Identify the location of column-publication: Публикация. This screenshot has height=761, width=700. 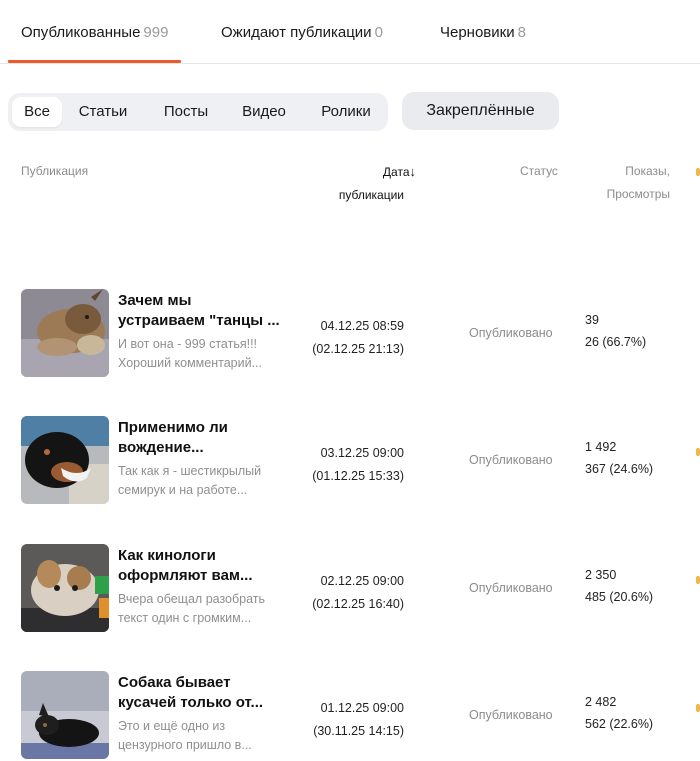
(55, 171).